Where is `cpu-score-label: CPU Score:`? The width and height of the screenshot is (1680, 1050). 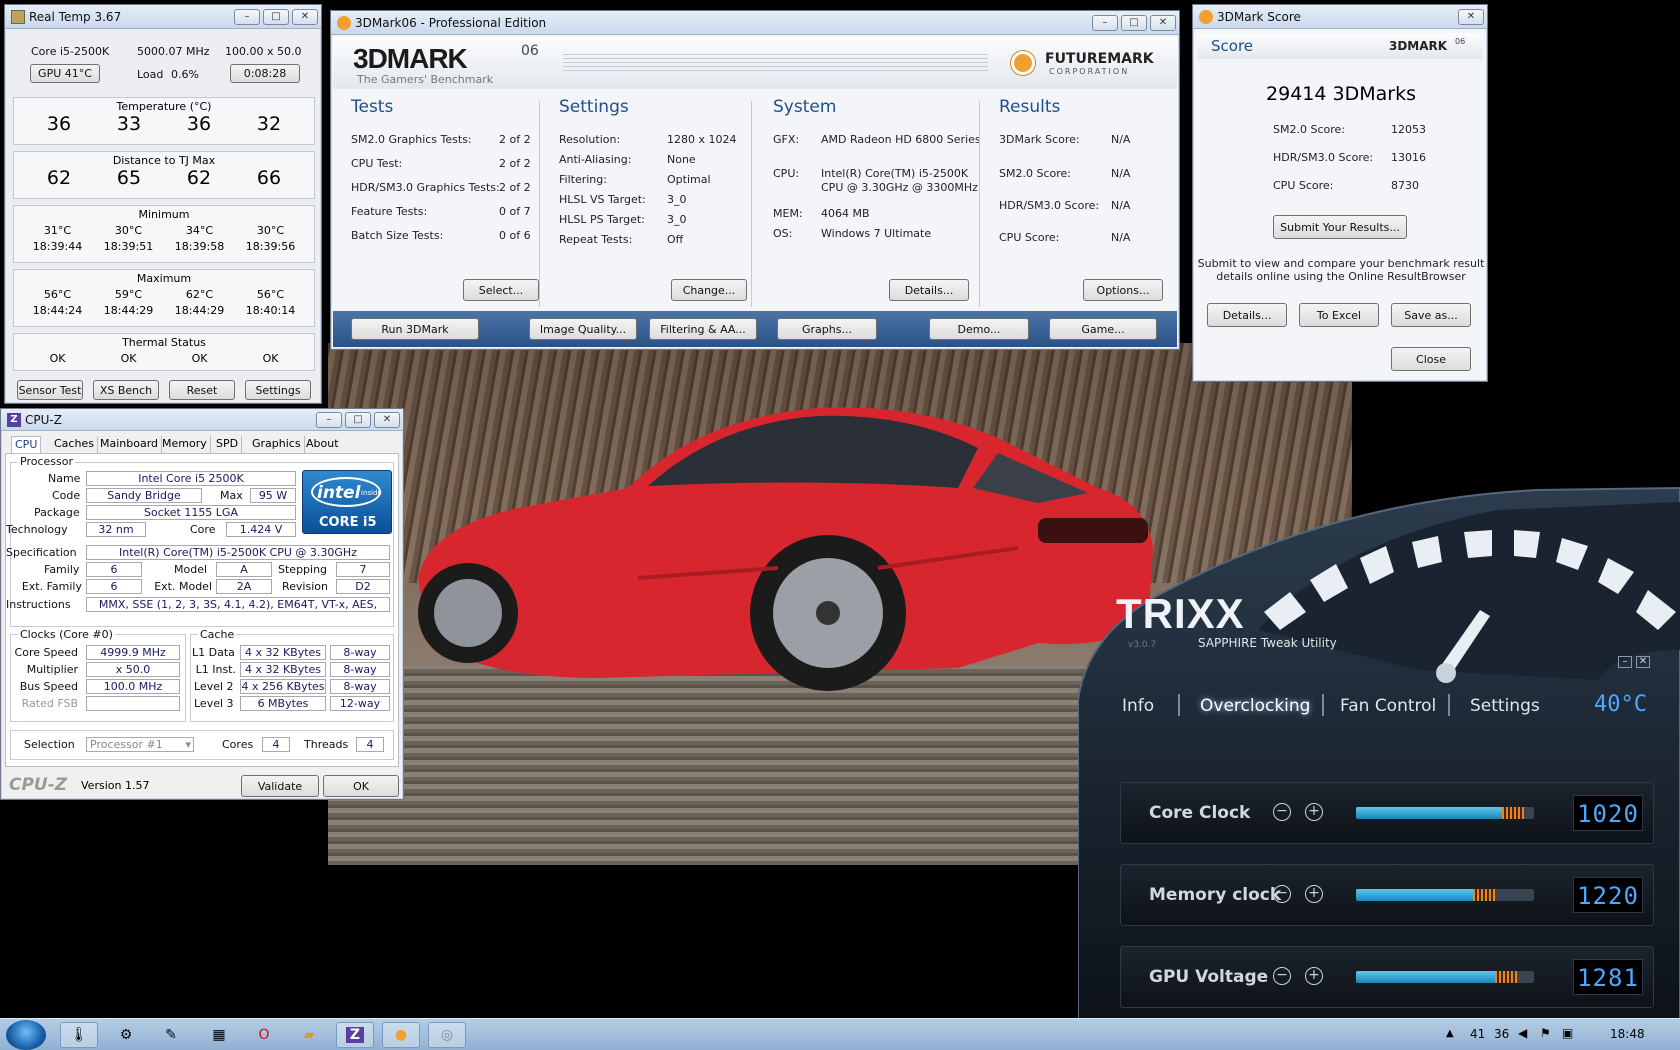
cpu-score-label: CPU Score: is located at coordinates (1303, 185).